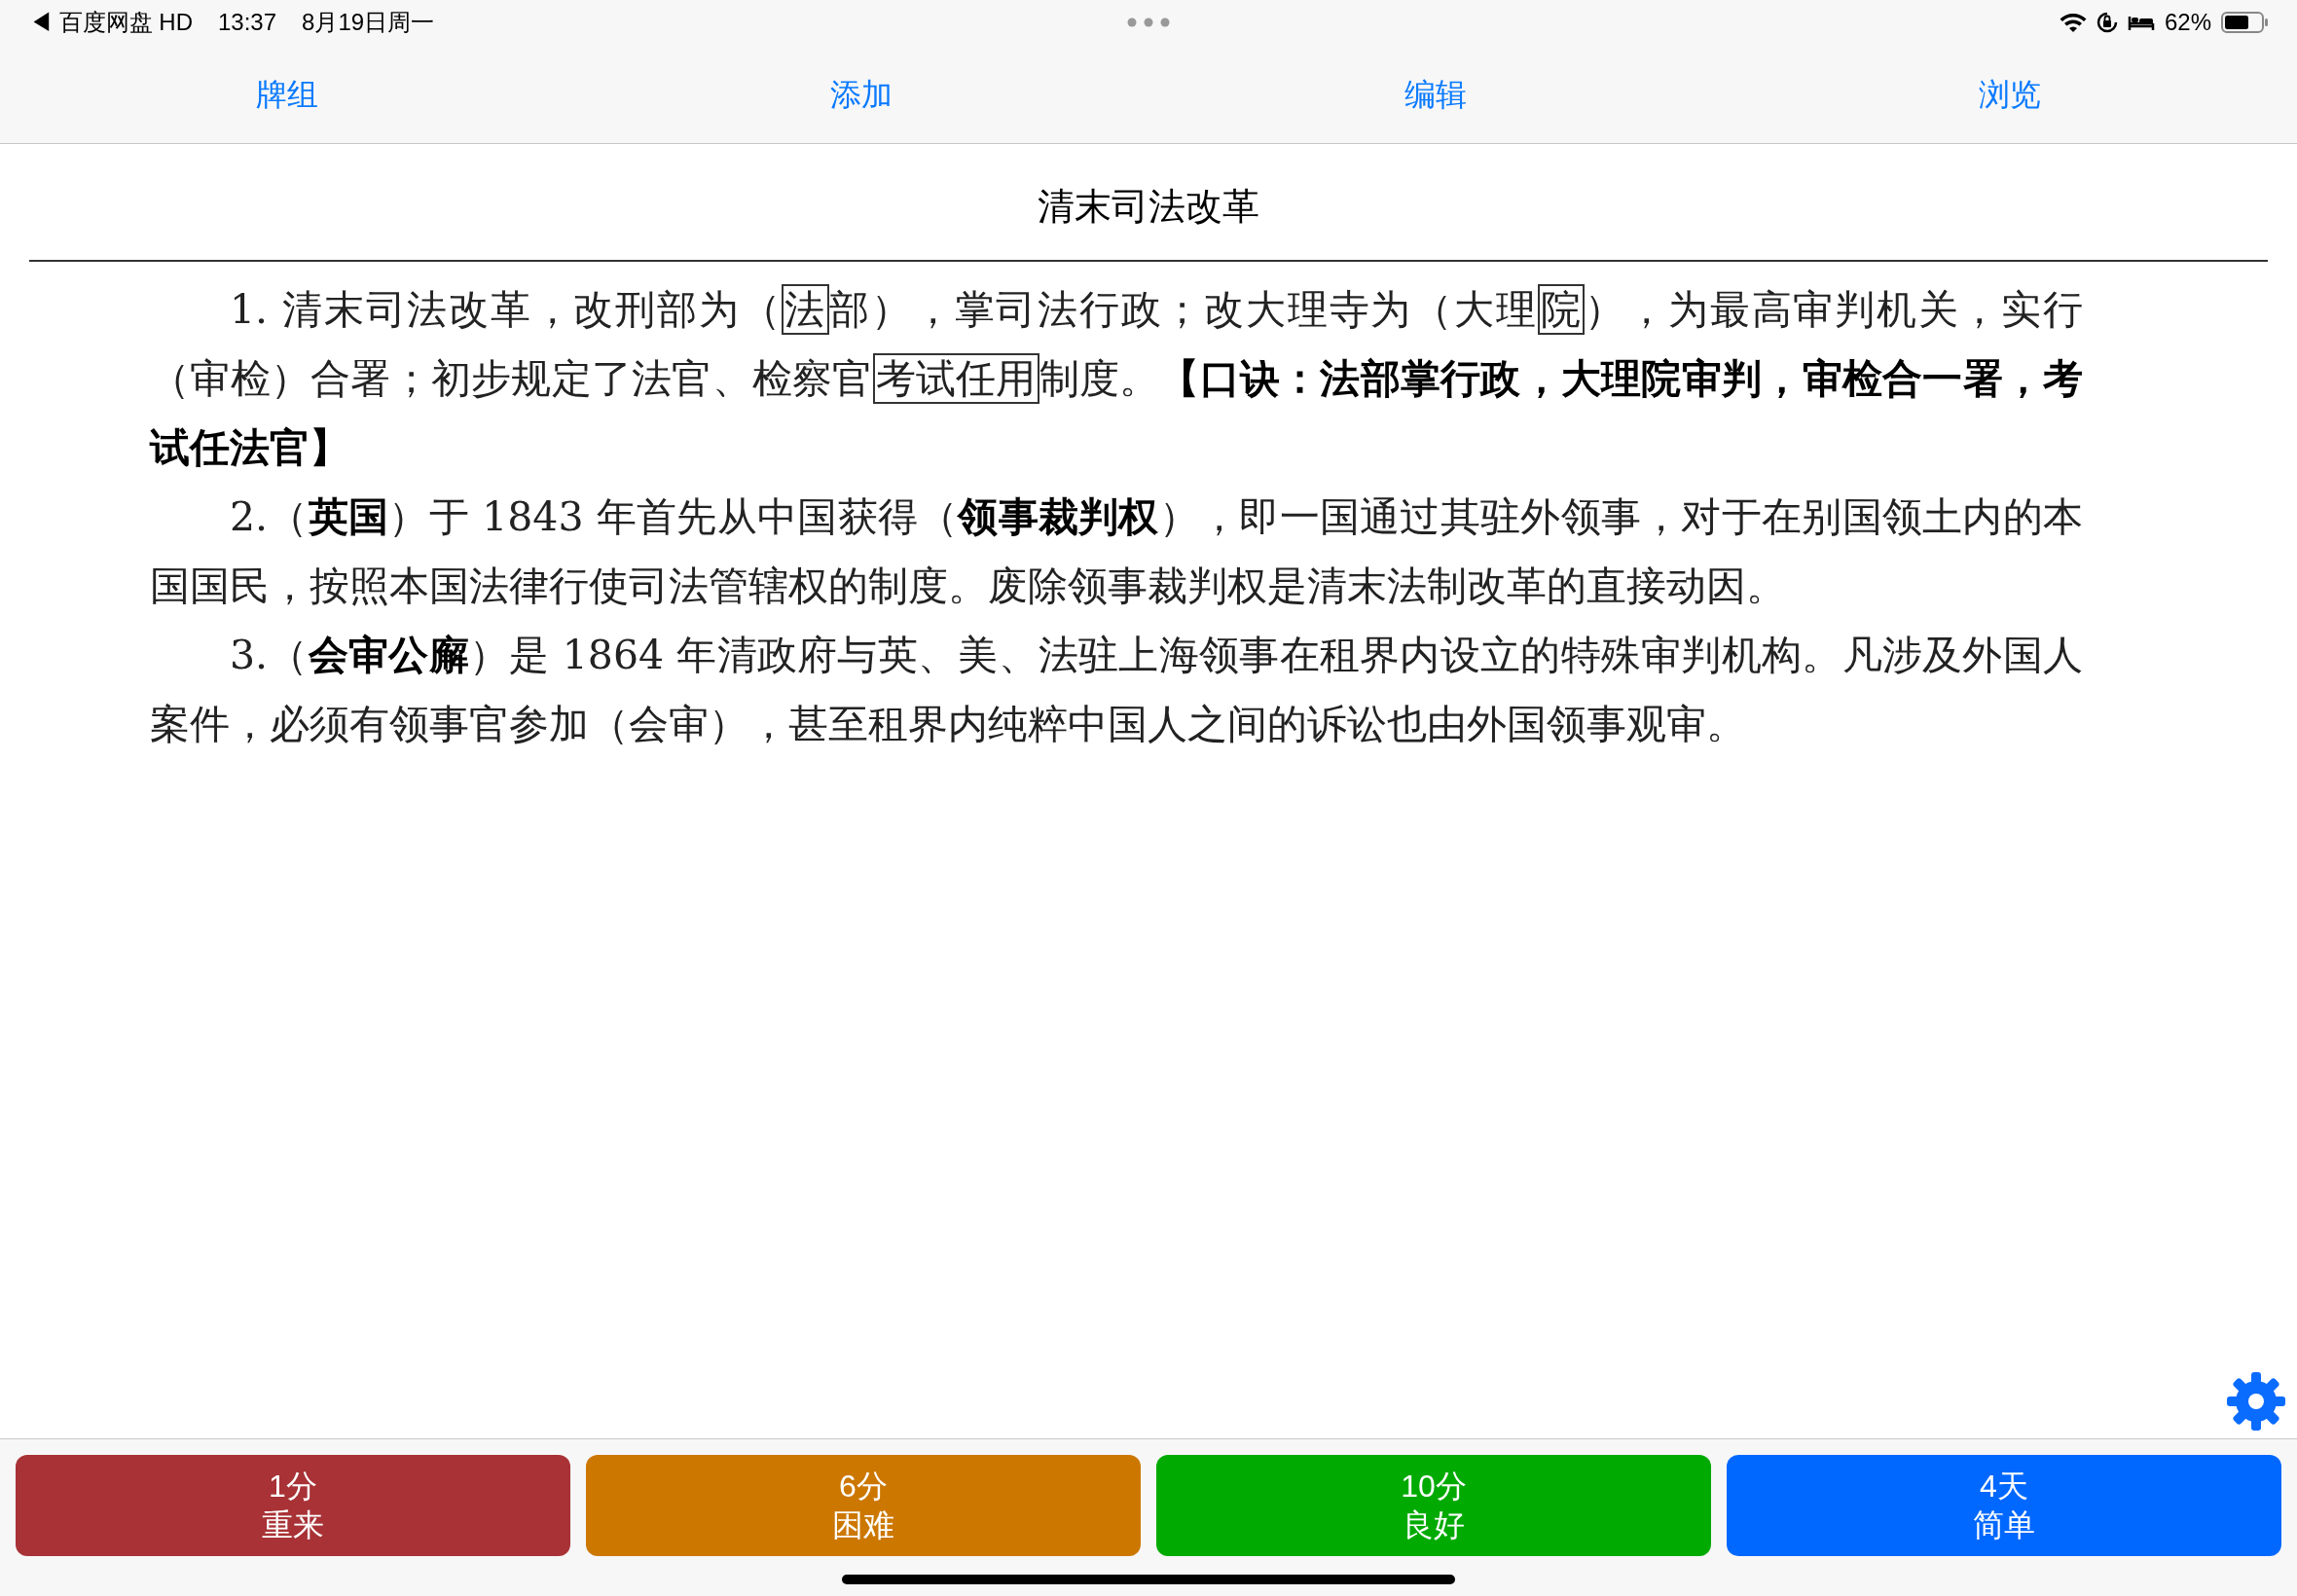 The width and height of the screenshot is (2297, 1596). Describe the element at coordinates (247, 22) in the screenshot. I see `status-time: 13:37` at that location.